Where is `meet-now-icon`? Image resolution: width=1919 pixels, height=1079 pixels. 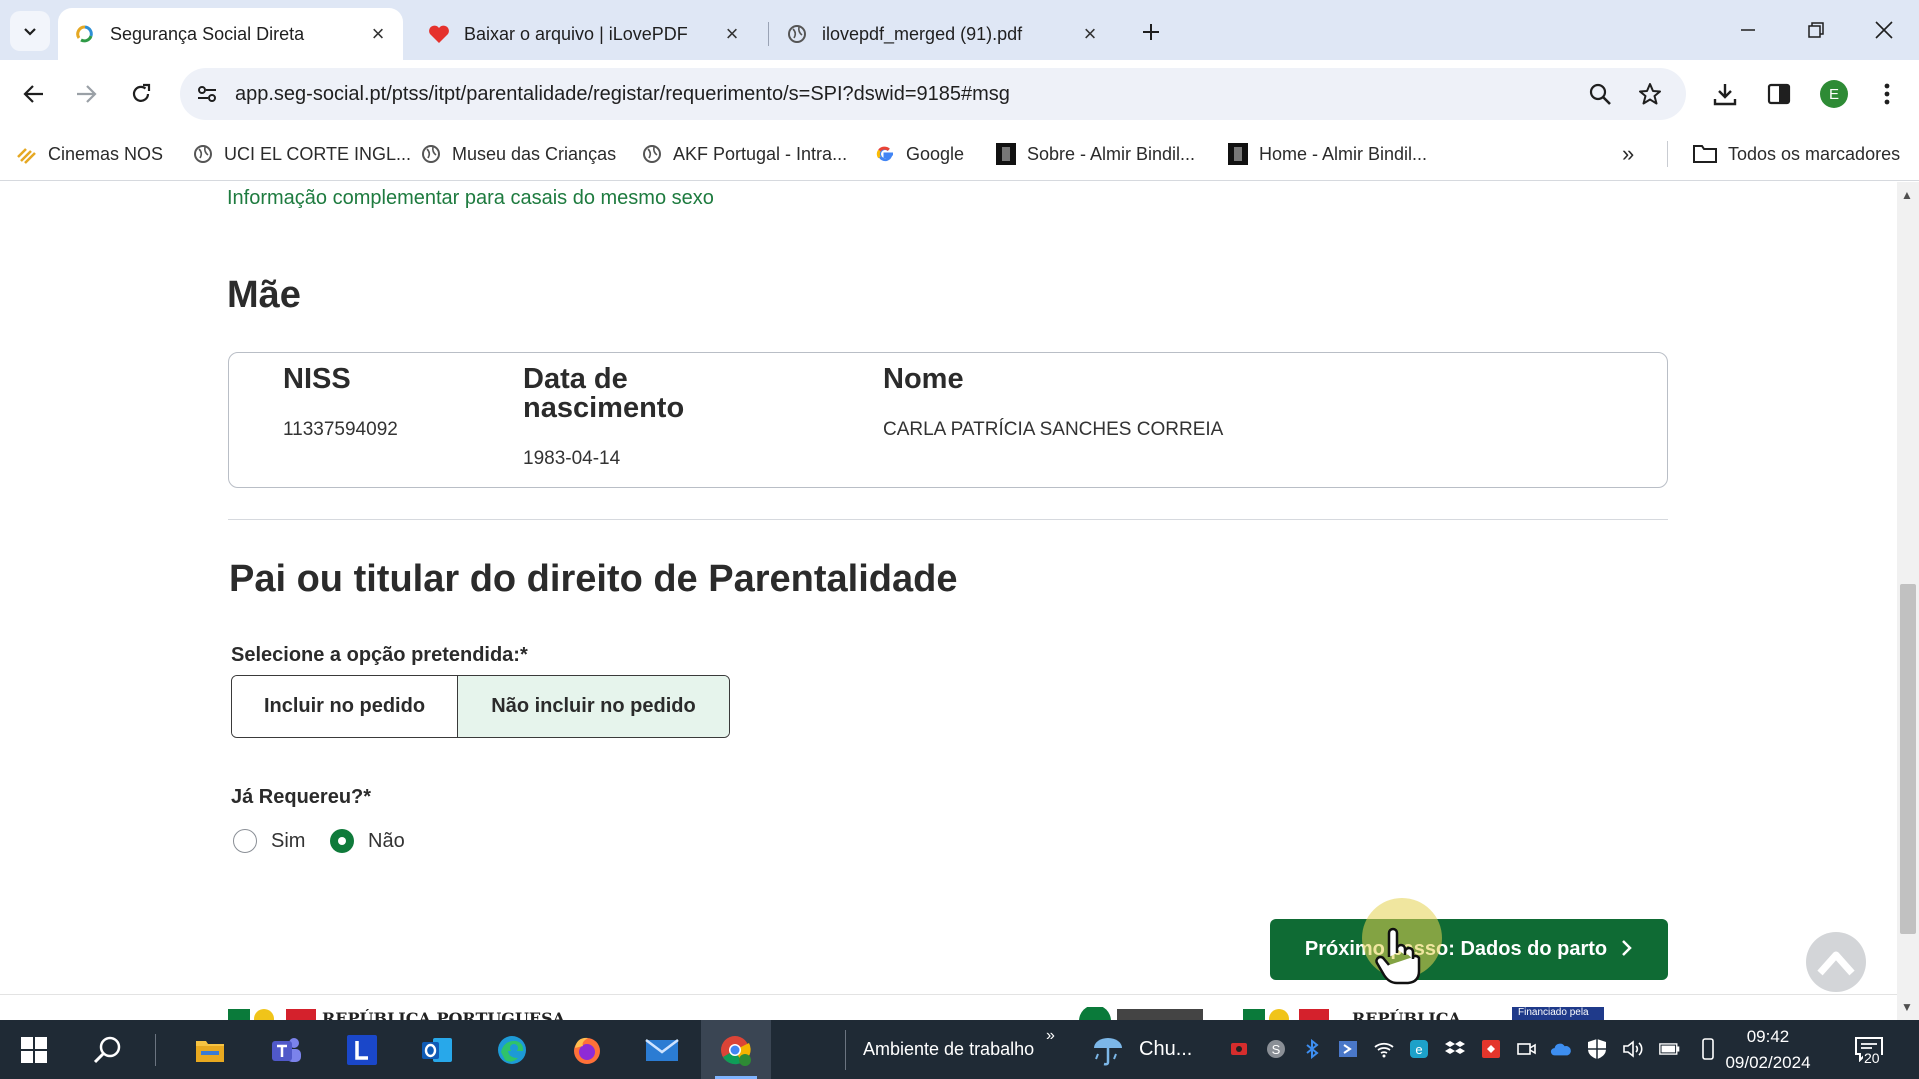
meet-now-icon is located at coordinates (1526, 1049).